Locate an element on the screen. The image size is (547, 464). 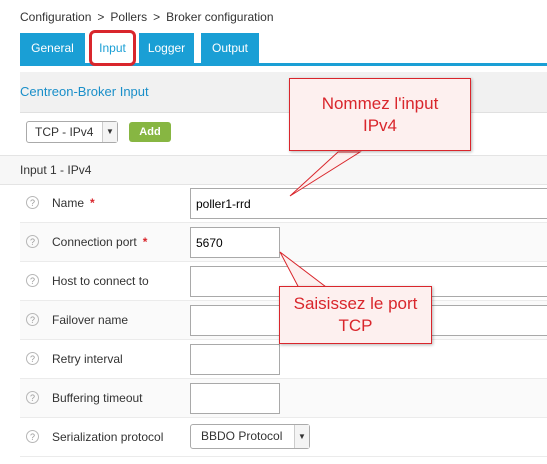
name-callout-pointer is located at coordinates (325, 174).